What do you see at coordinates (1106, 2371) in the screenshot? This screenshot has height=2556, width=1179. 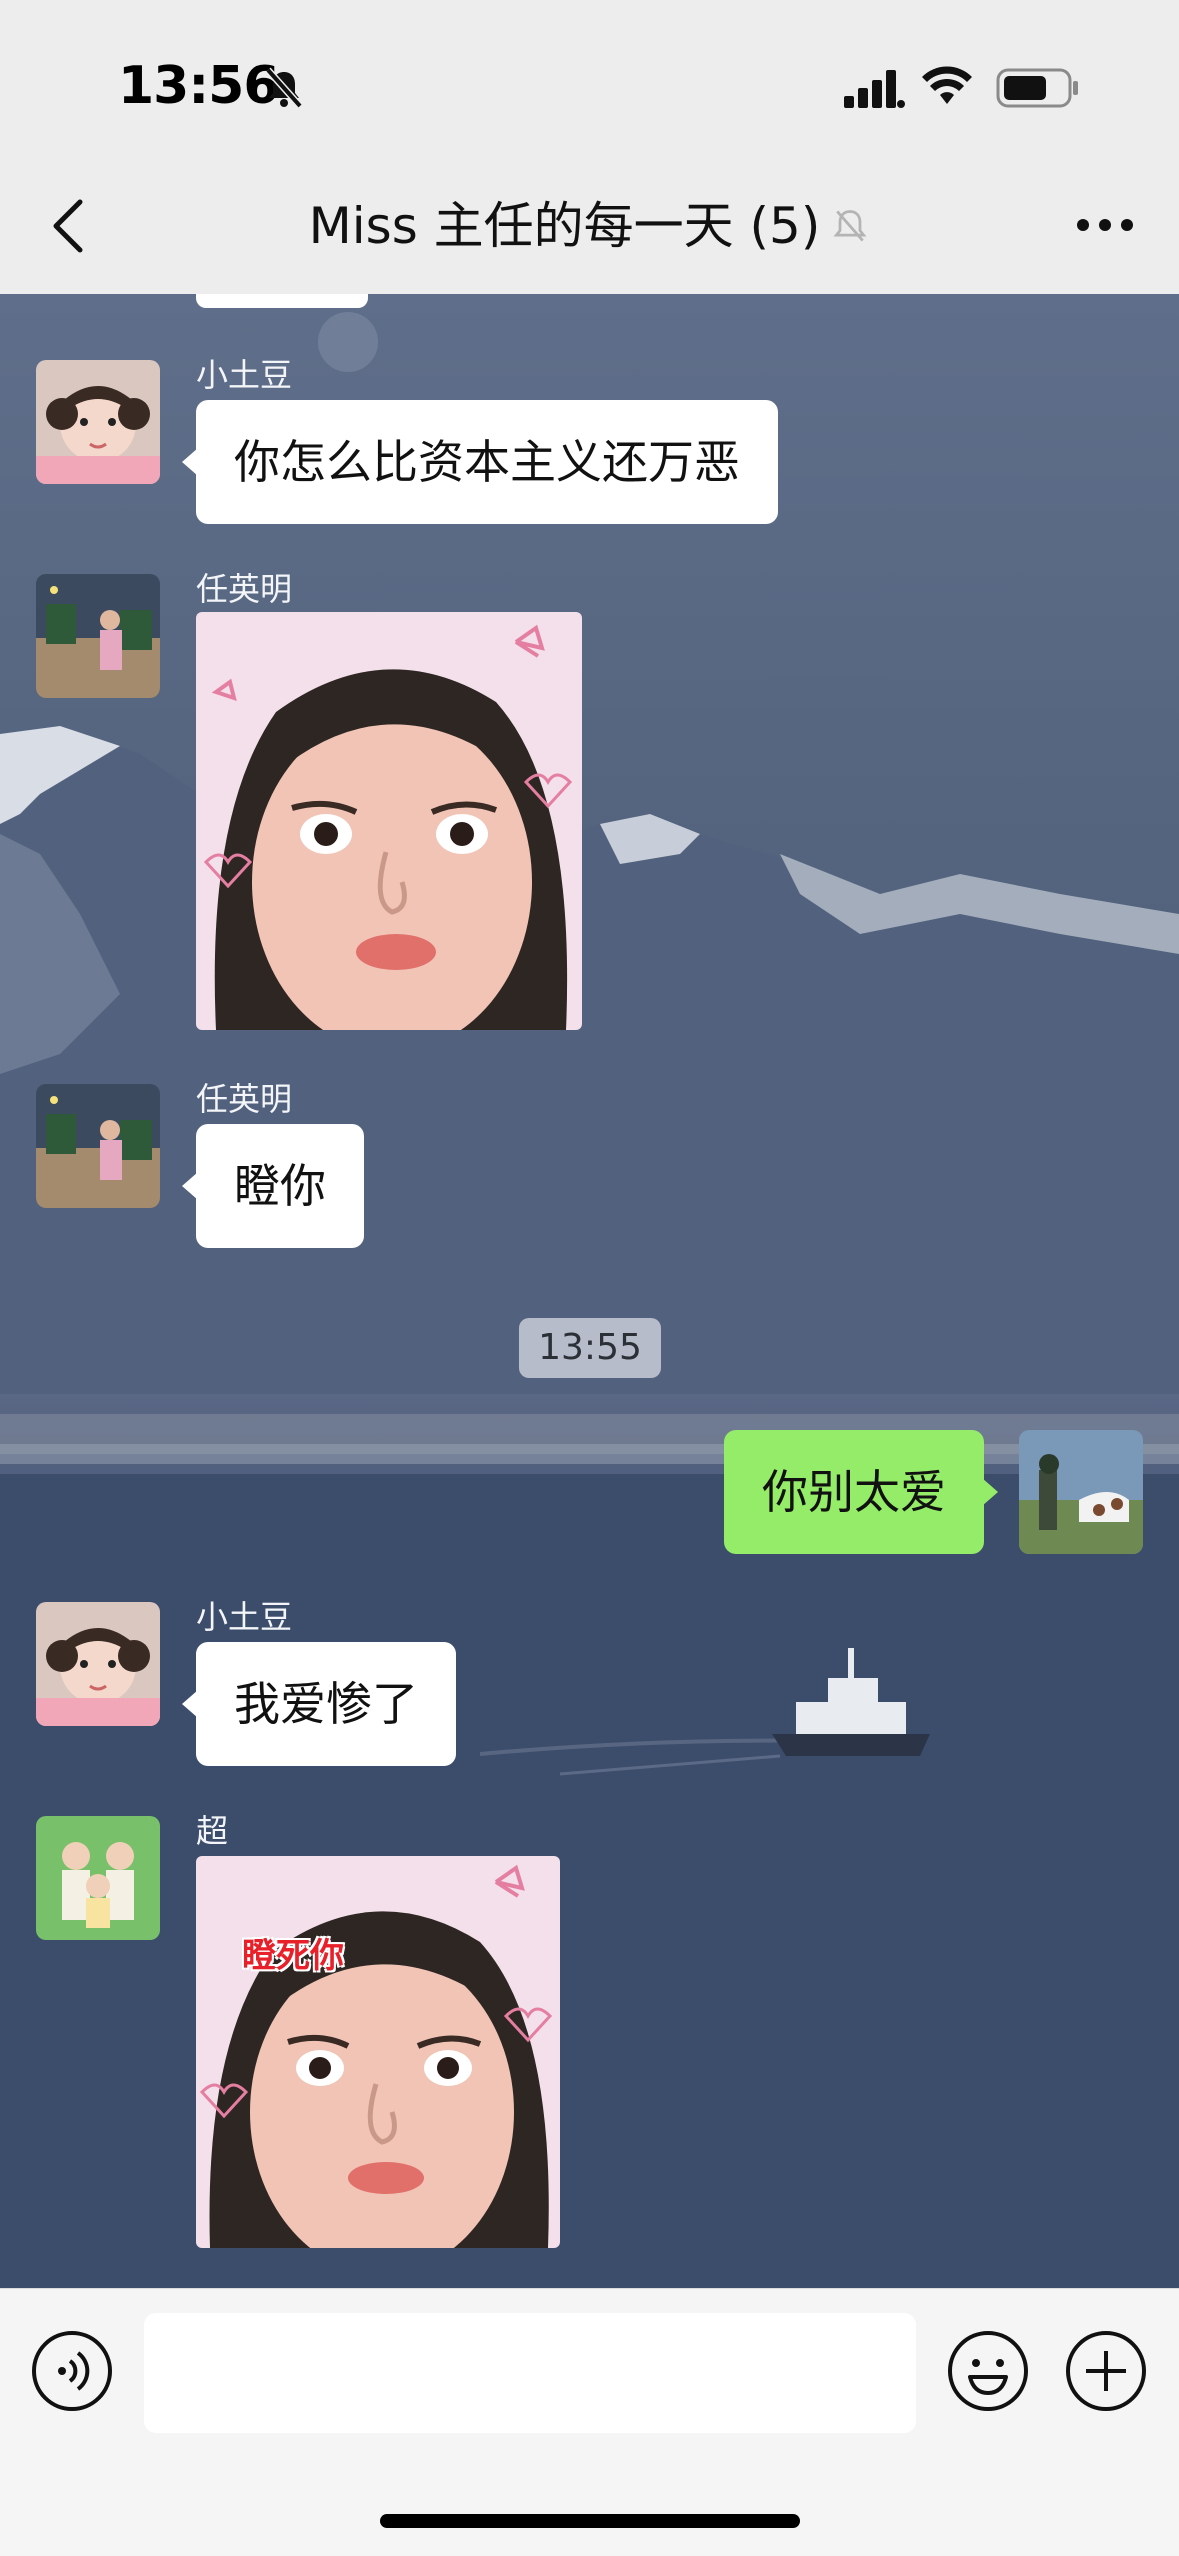 I see `plus-icon` at bounding box center [1106, 2371].